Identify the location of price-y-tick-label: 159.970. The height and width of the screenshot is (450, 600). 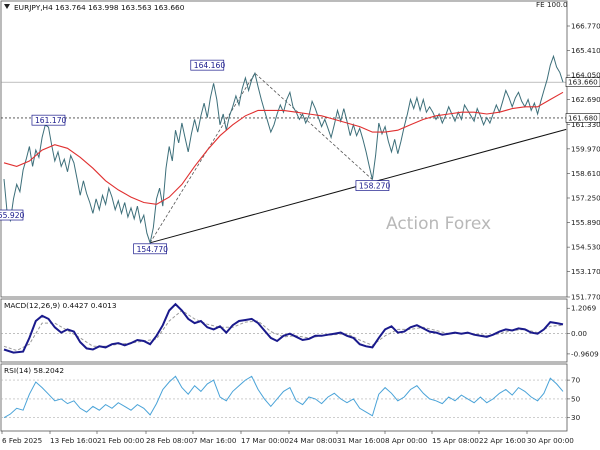
(585, 148).